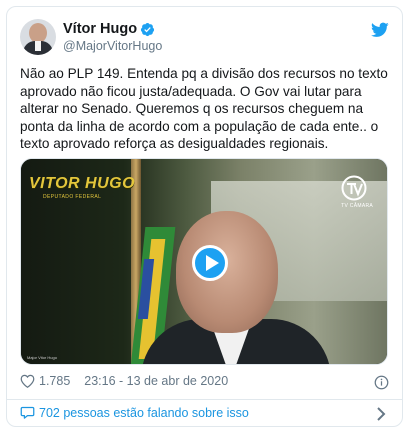  Describe the element at coordinates (42, 357) in the screenshot. I see `video-caption: Major Vitor Hugo` at that location.